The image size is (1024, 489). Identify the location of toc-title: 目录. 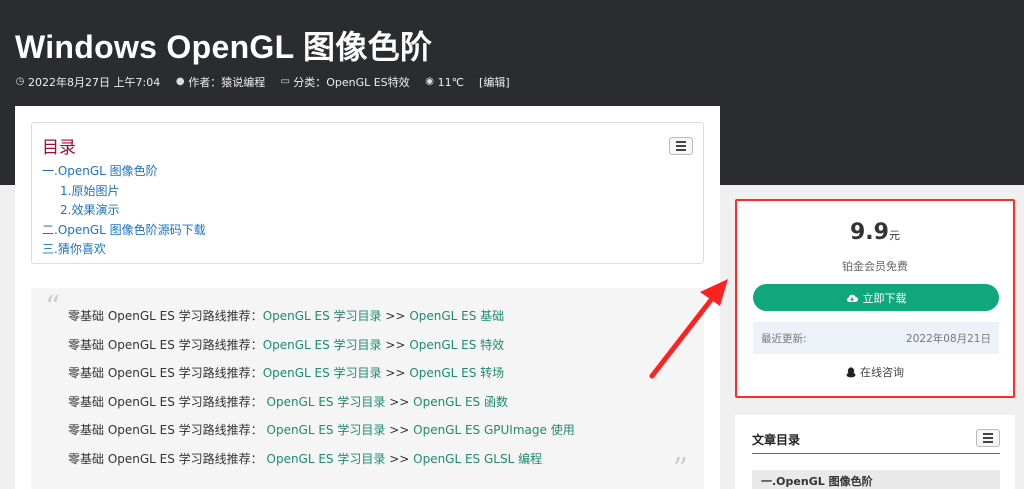
(59, 148).